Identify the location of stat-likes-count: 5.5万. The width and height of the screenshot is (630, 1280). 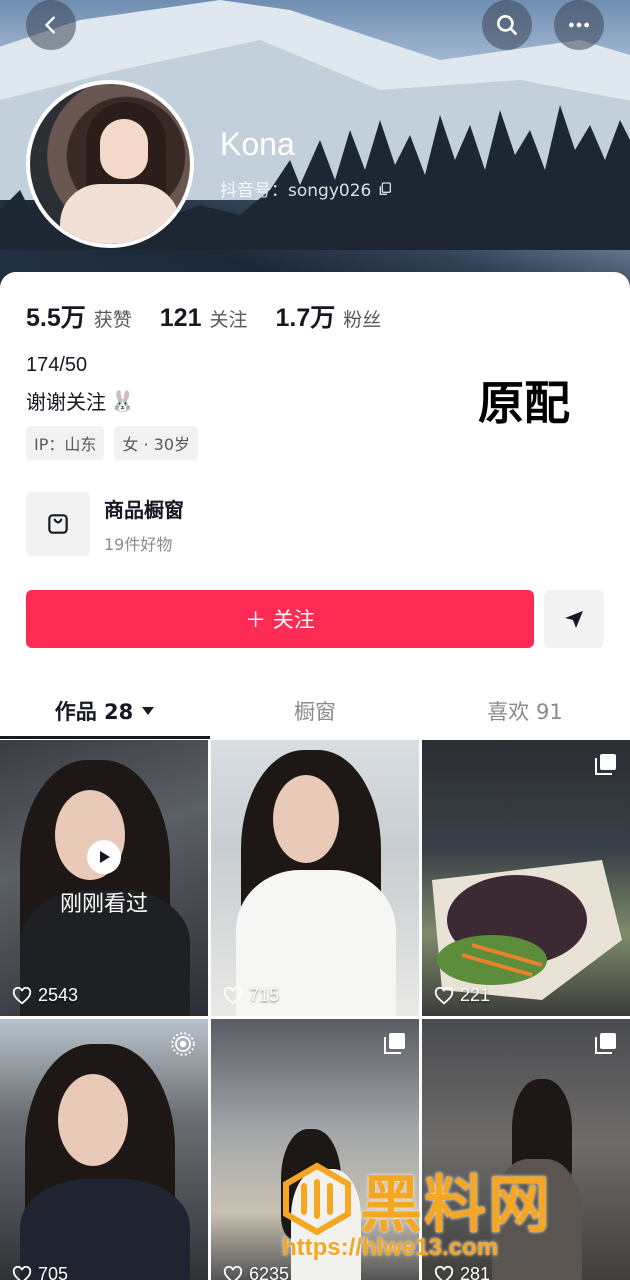
(56, 318).